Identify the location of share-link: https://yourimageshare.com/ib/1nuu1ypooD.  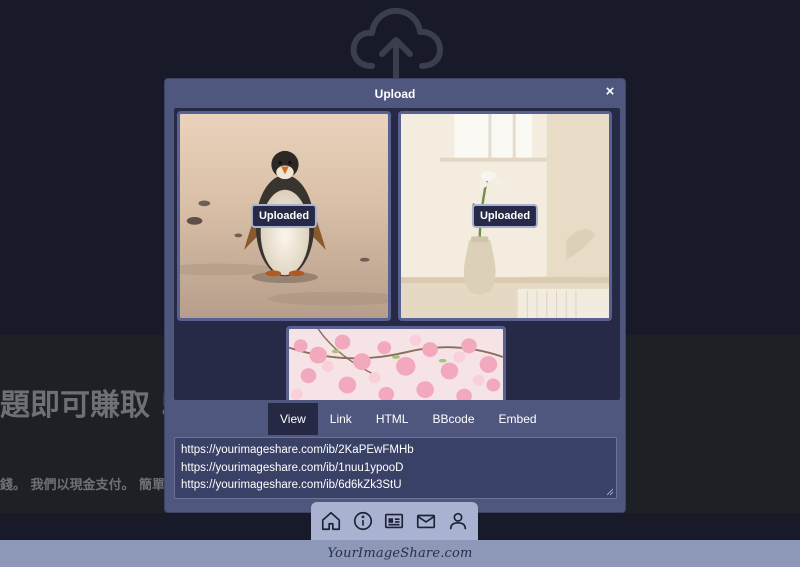
(395, 469).